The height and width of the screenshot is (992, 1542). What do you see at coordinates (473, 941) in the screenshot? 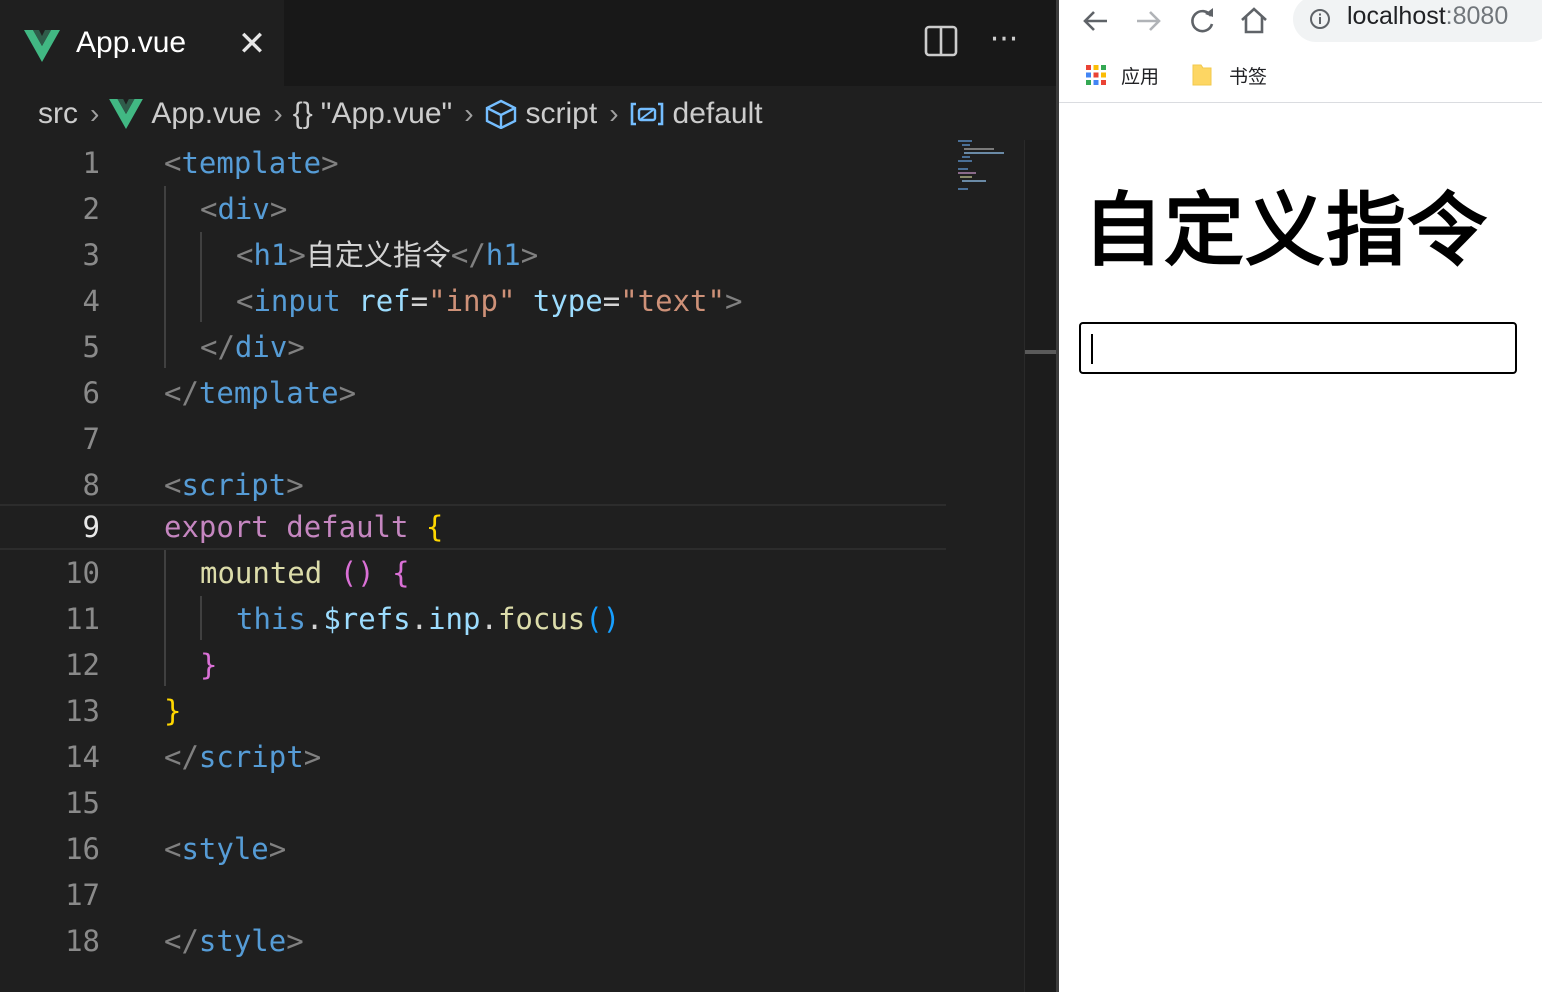
I see `code-line: 18 </style>` at bounding box center [473, 941].